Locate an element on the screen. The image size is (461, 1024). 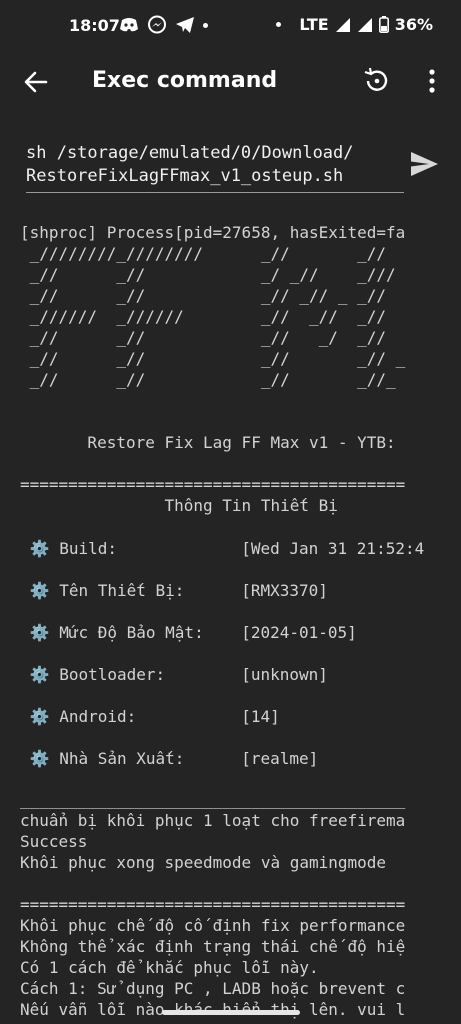
messenger-icon is located at coordinates (157, 24).